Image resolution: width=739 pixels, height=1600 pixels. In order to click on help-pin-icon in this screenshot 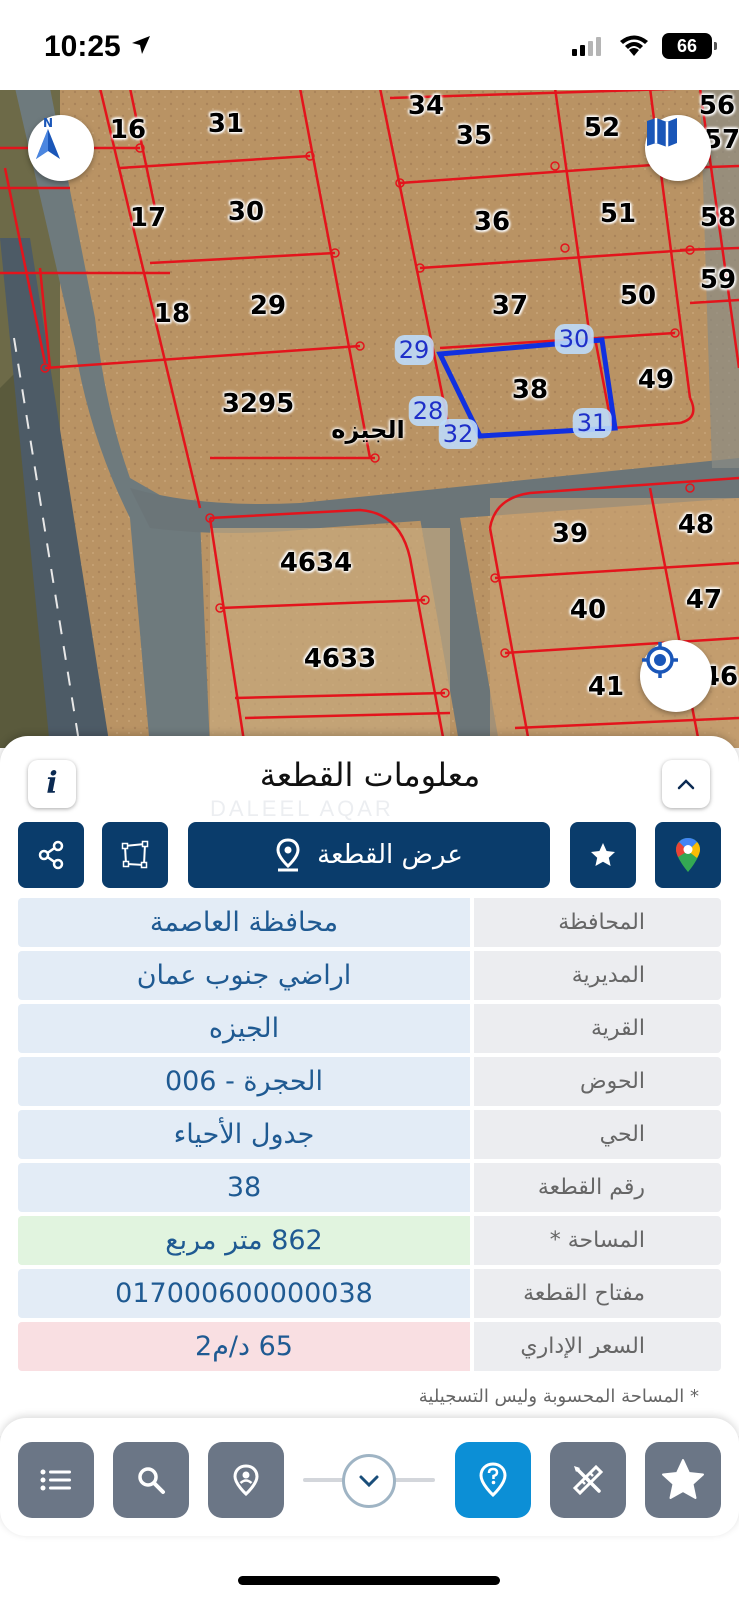, I will do `click(493, 1480)`.